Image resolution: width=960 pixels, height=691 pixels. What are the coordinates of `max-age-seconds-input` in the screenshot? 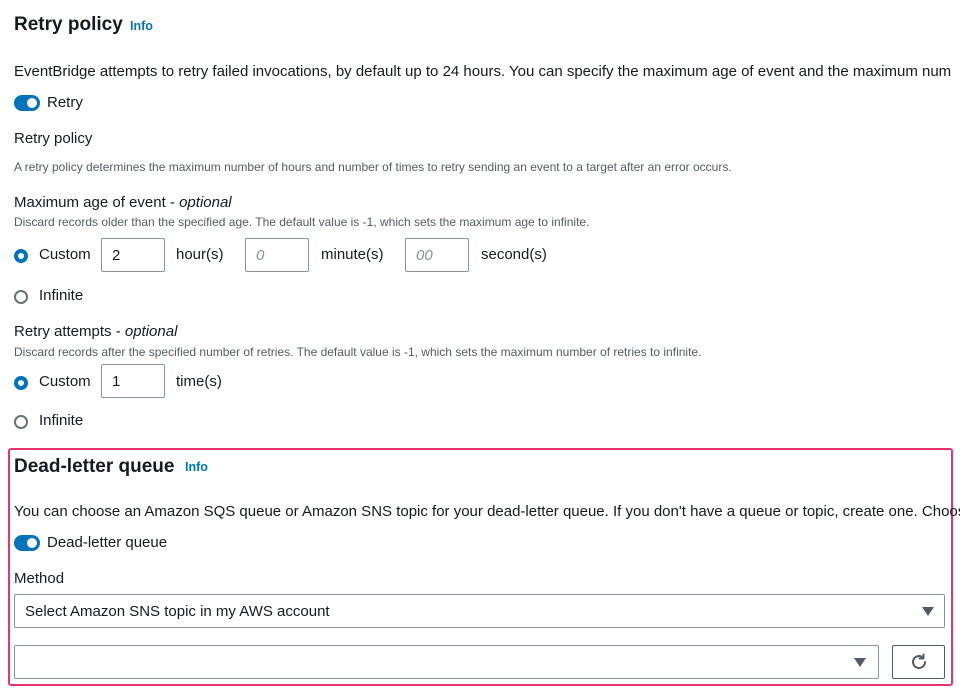 It's located at (437, 255).